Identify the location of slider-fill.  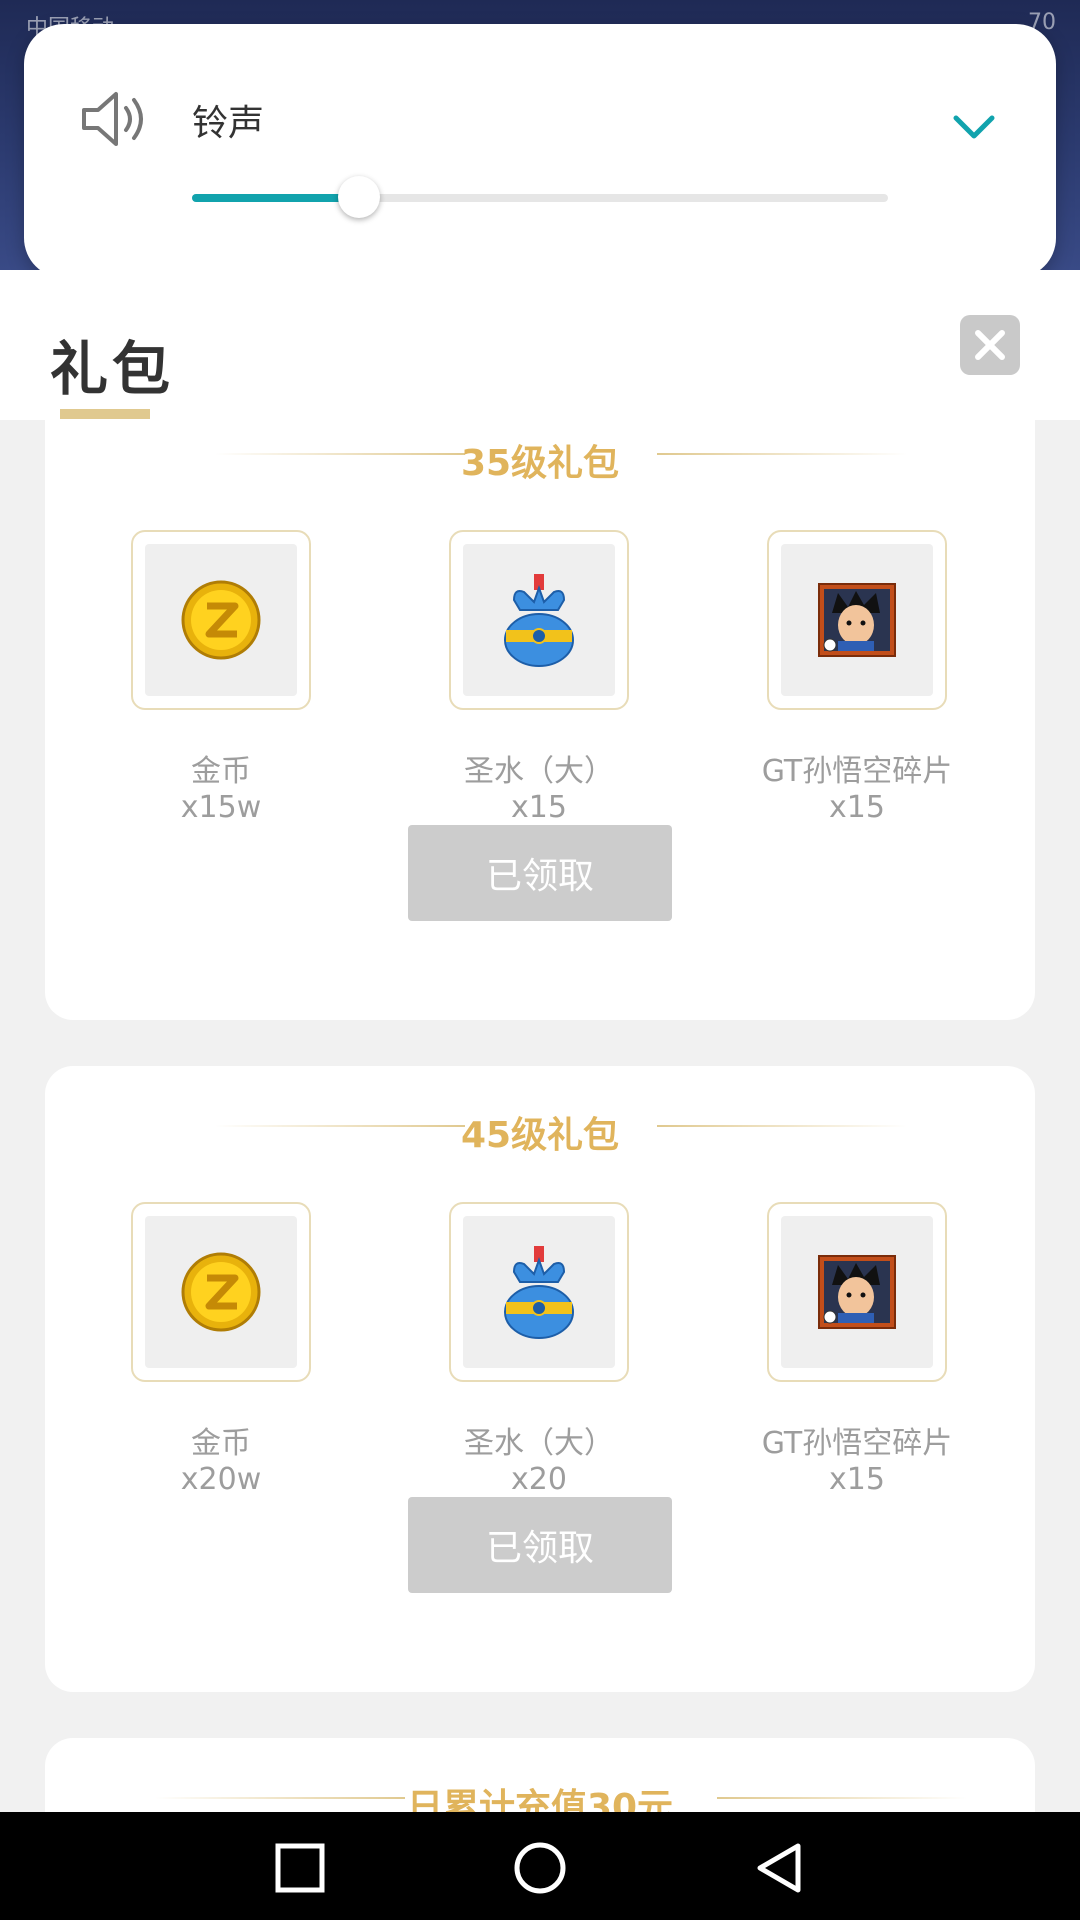
(276, 198).